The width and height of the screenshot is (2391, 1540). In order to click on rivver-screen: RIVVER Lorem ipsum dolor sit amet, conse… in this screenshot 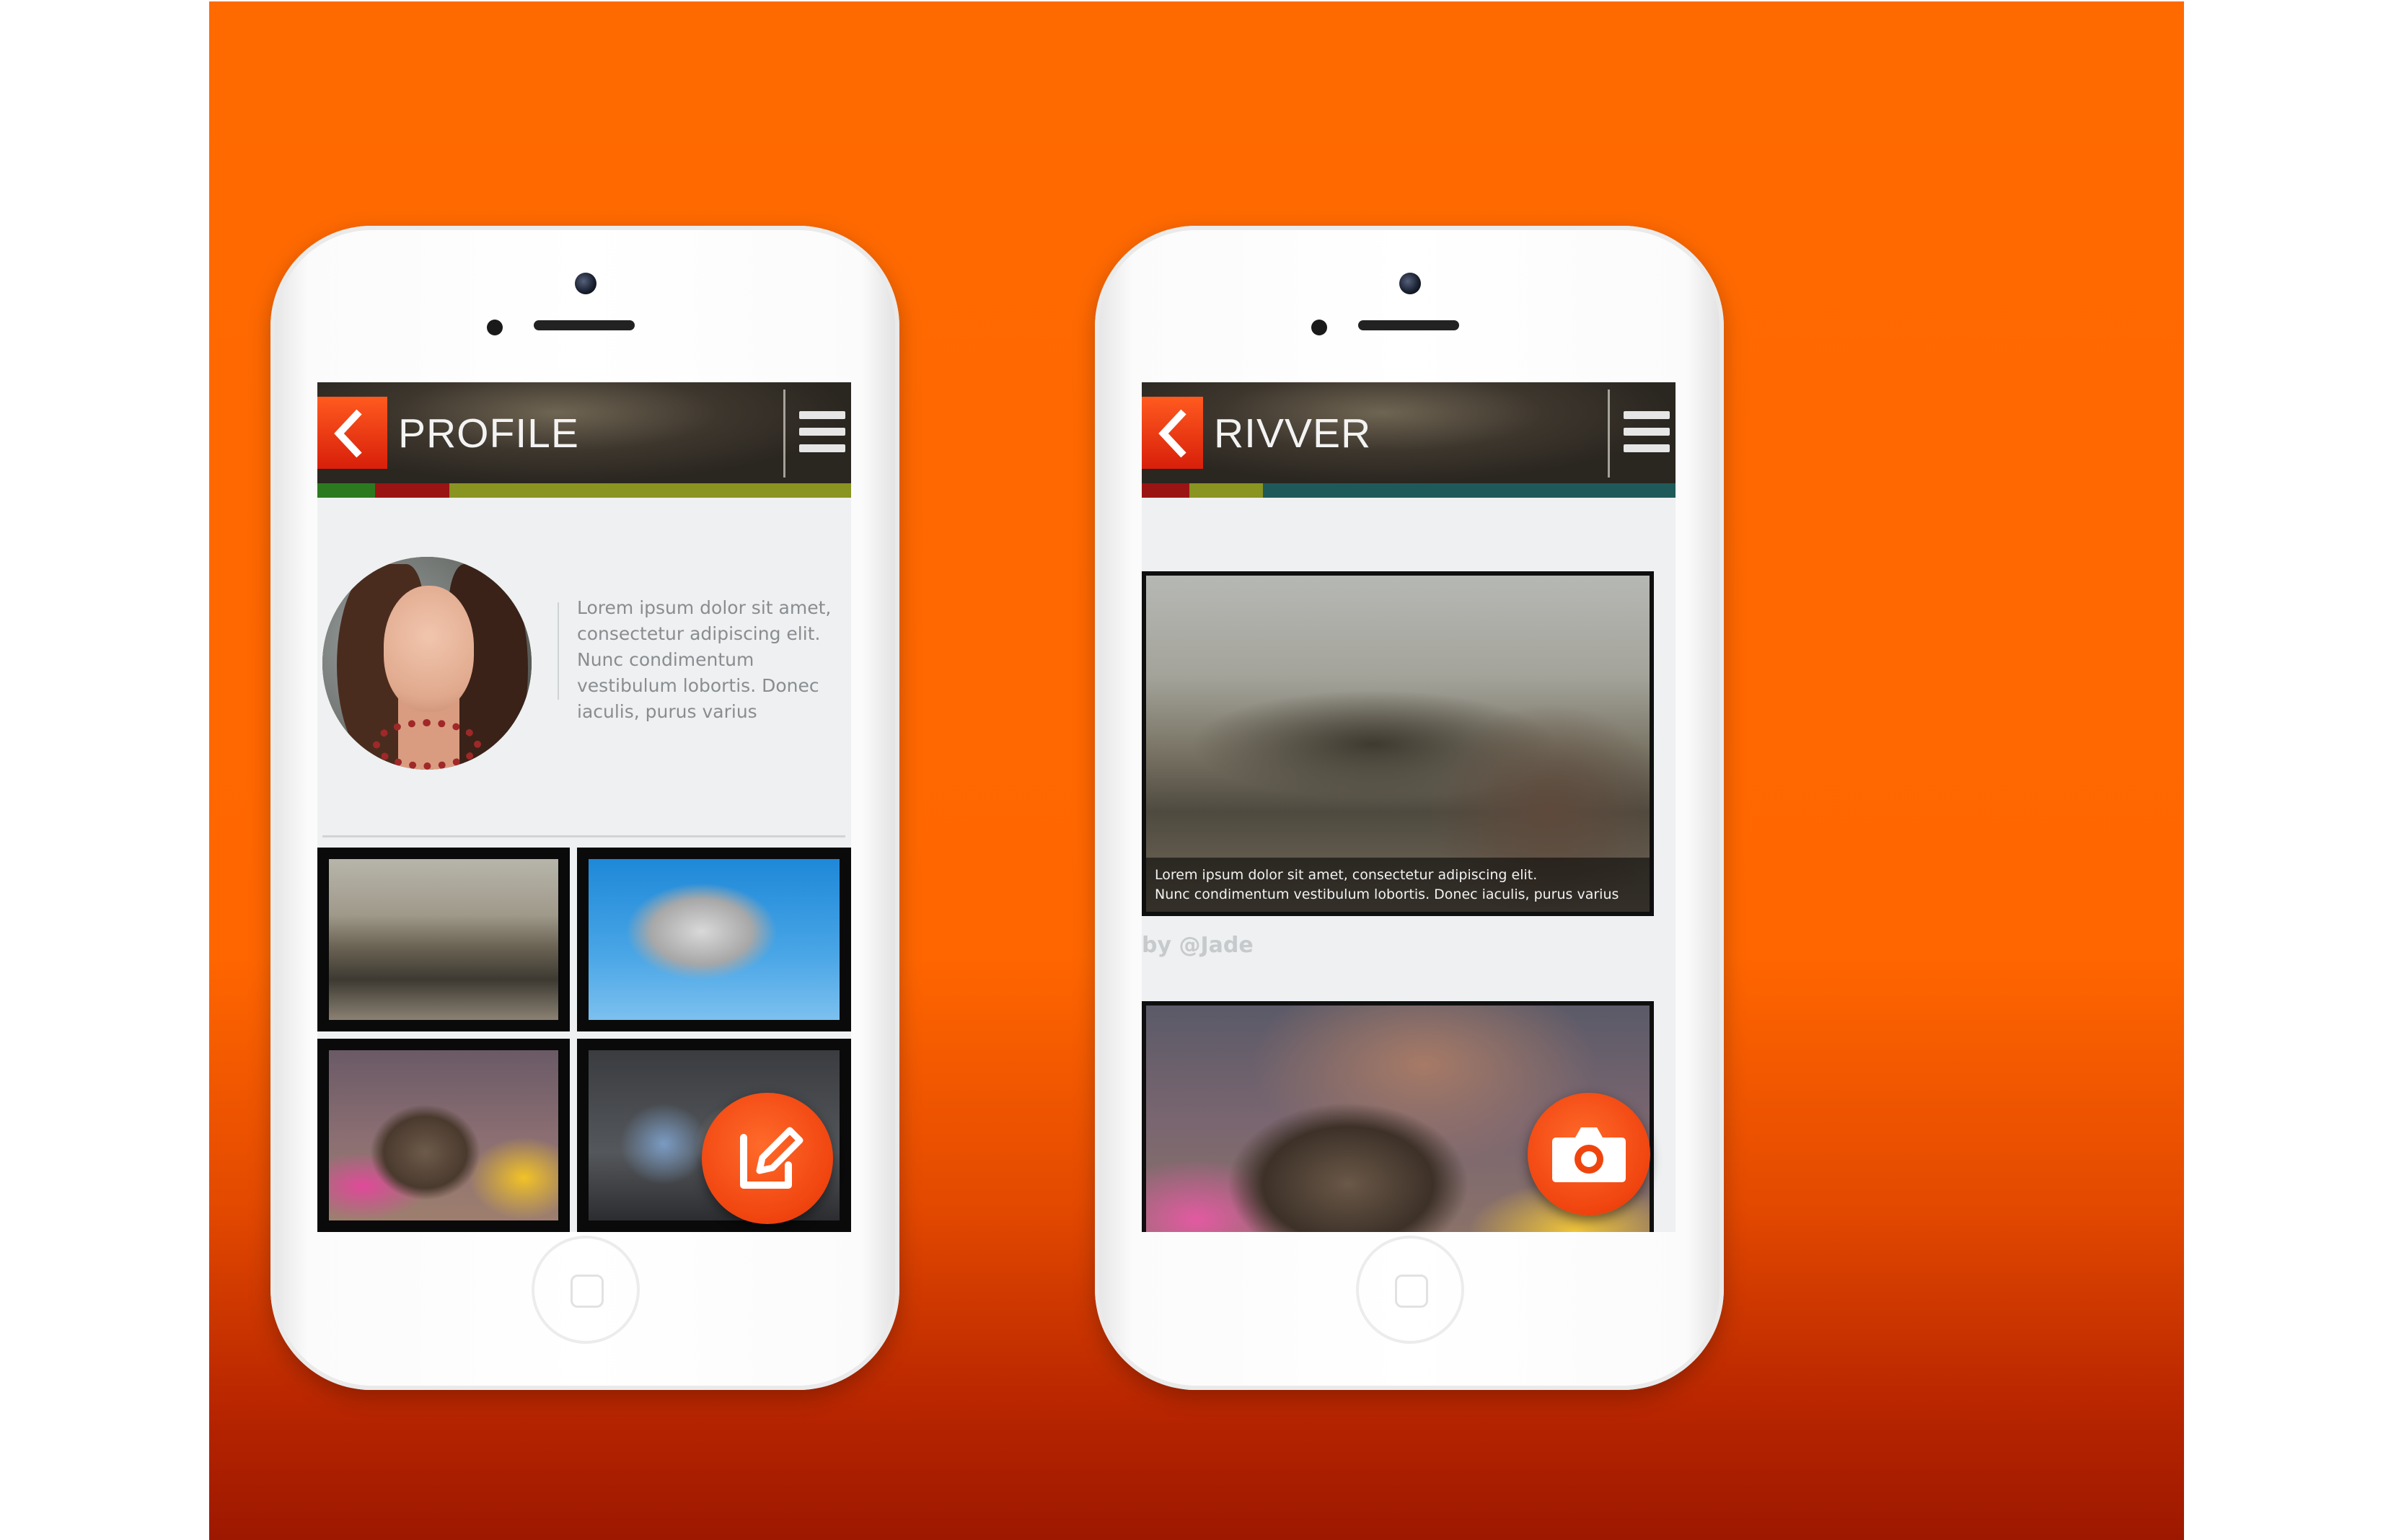, I will do `click(1409, 807)`.